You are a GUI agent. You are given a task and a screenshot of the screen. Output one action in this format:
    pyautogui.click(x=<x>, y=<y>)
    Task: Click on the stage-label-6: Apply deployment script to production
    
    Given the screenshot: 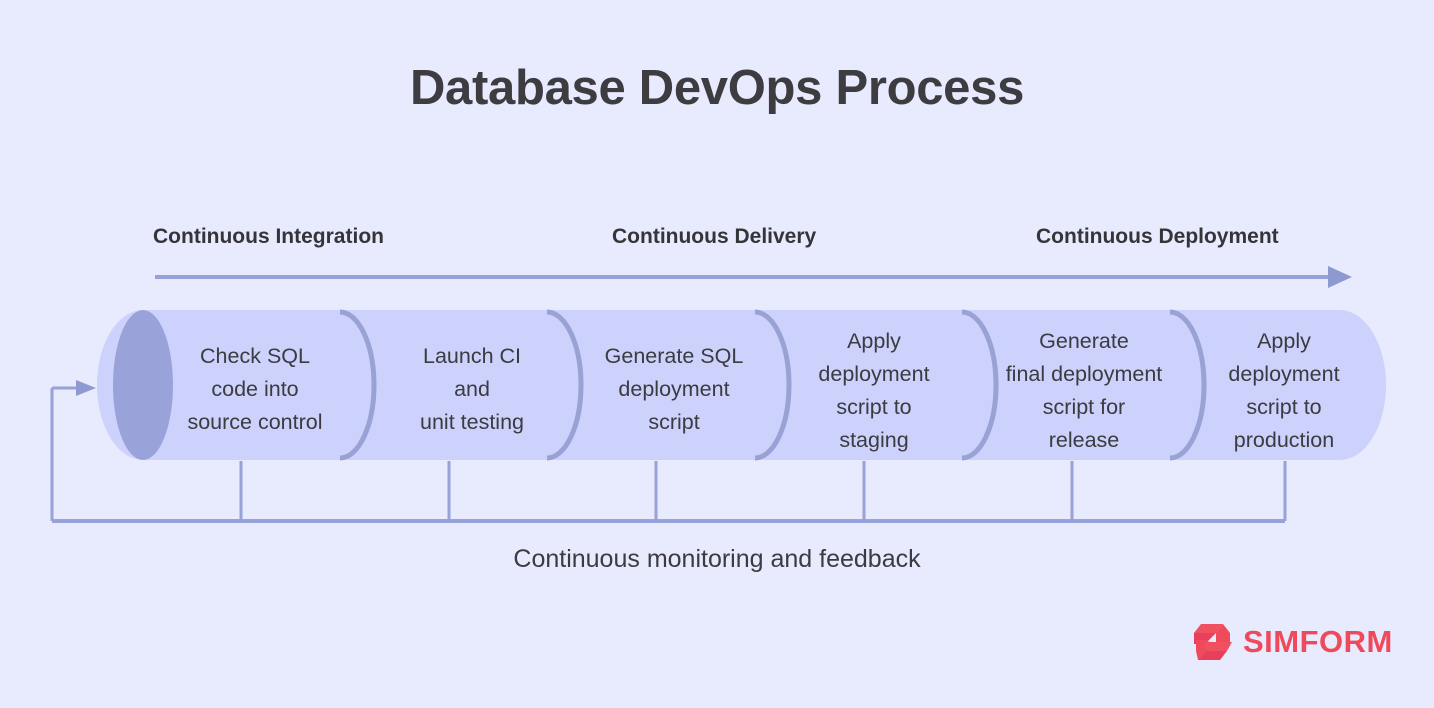 What is the action you would take?
    pyautogui.click(x=1284, y=390)
    